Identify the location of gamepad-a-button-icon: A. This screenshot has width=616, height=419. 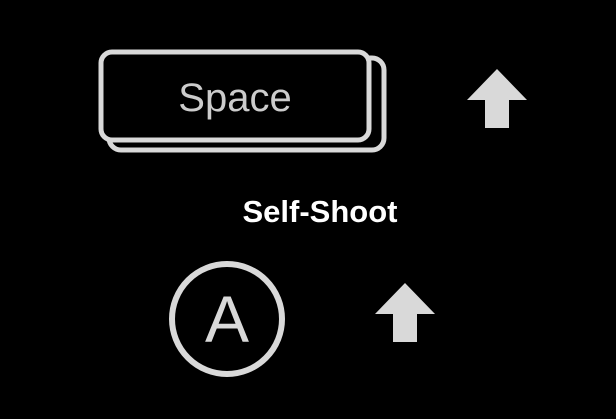
(227, 319).